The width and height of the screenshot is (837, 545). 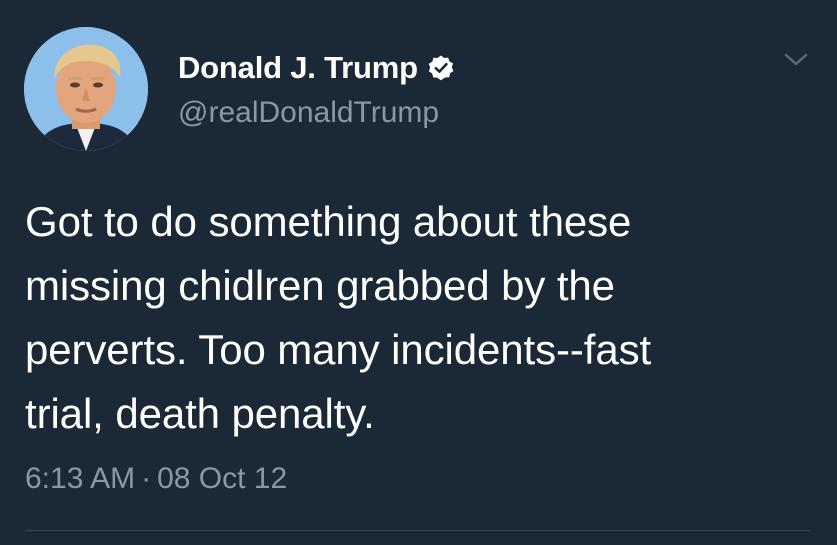 I want to click on chevron-down-icon, so click(x=796, y=60).